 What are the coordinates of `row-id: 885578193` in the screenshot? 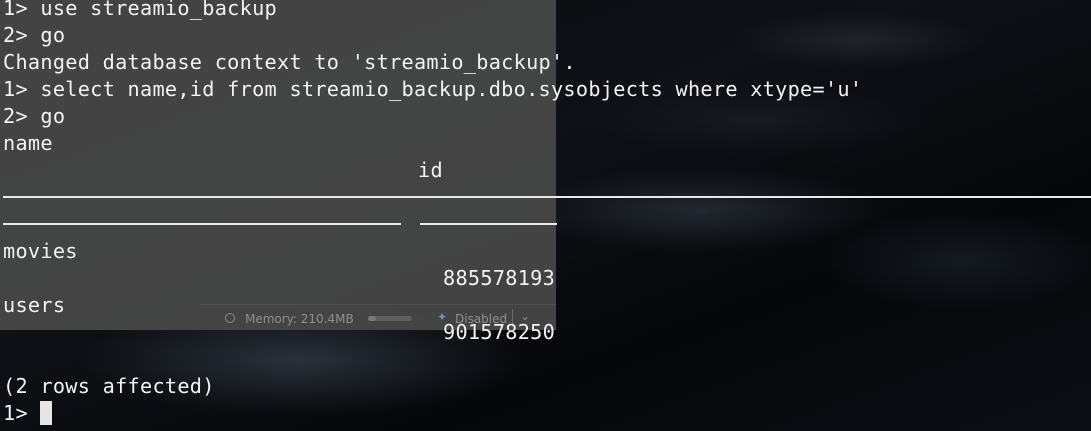 It's located at (499, 278).